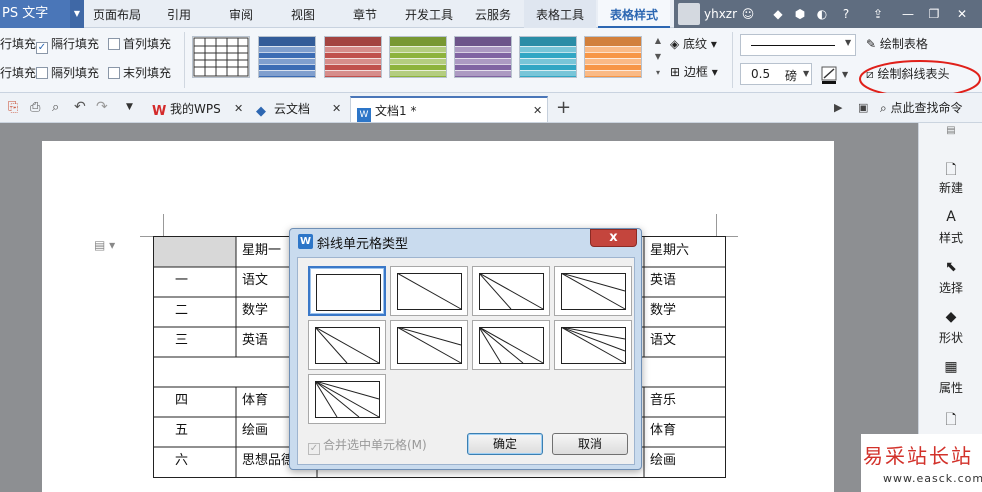 The image size is (982, 492). What do you see at coordinates (268, 461) in the screenshot?
I see `table-cell: 思想品德` at bounding box center [268, 461].